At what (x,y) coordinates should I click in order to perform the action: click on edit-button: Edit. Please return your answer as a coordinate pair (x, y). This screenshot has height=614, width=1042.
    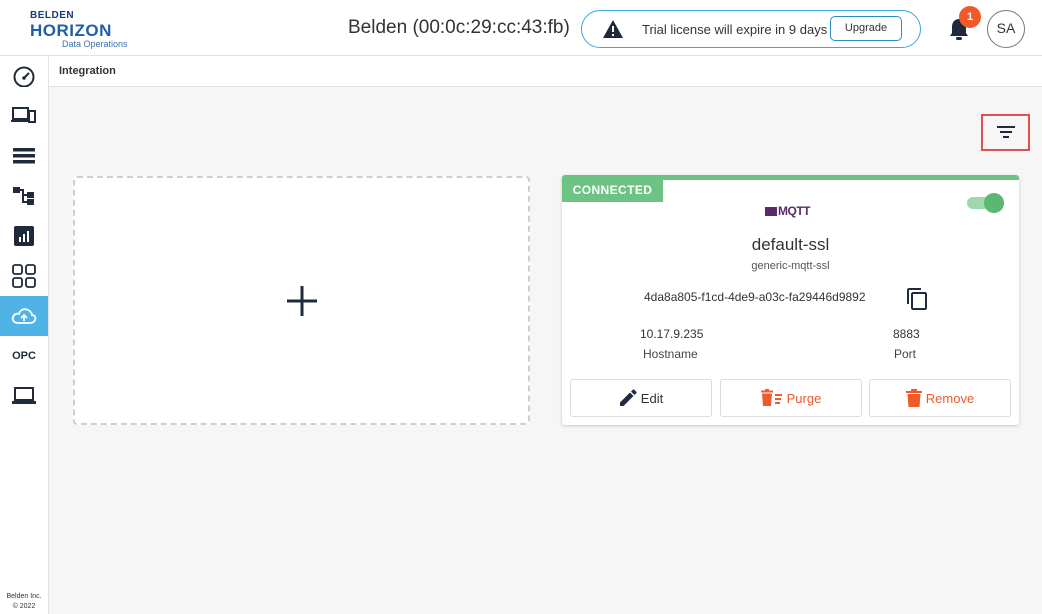
    Looking at the image, I should click on (641, 398).